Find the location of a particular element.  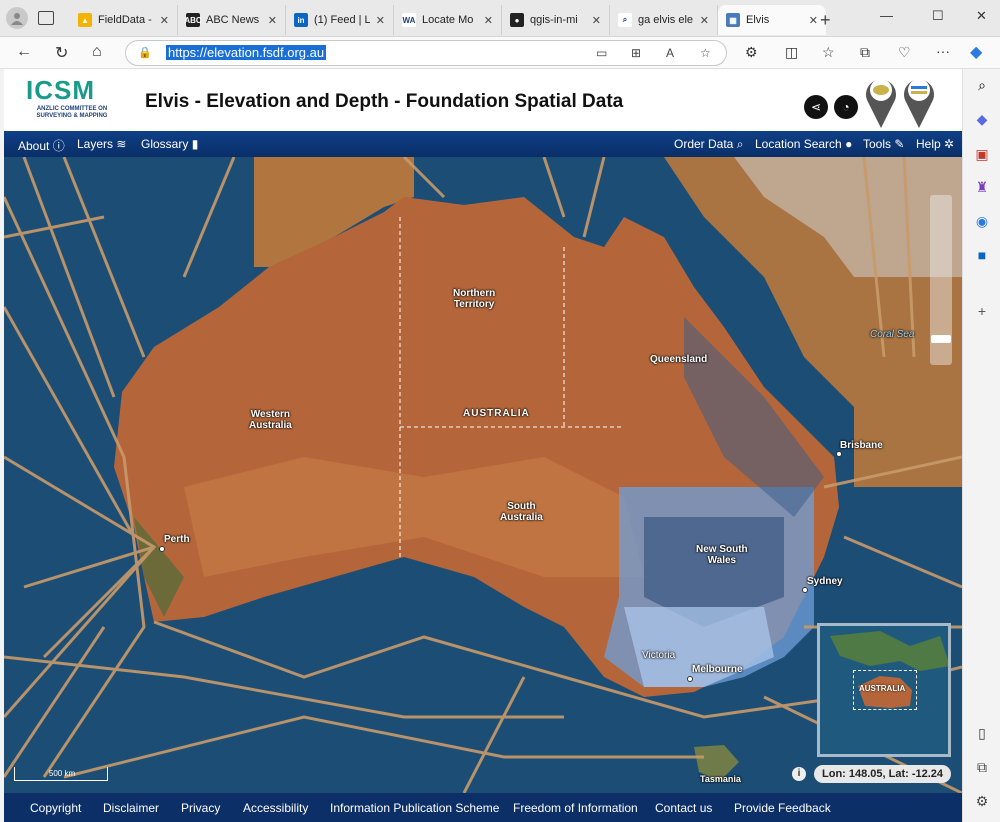

tab-favicon-icon: in is located at coordinates (301, 20).